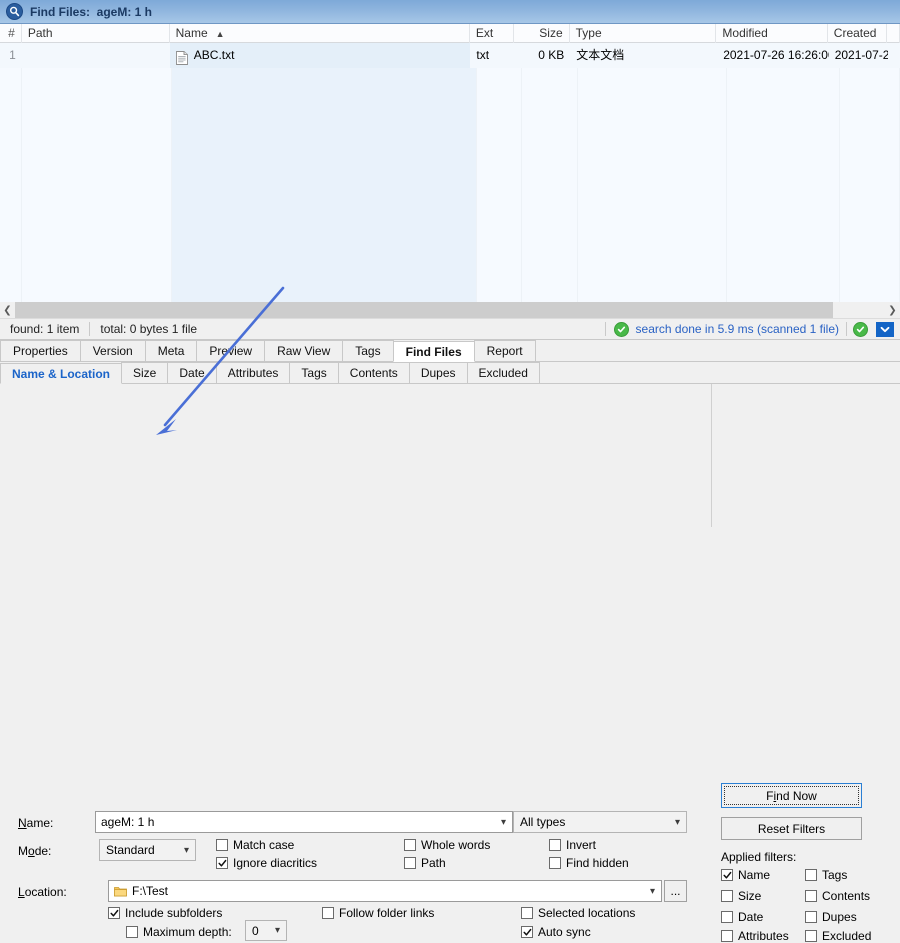 The height and width of the screenshot is (943, 900). Describe the element at coordinates (145, 372) in the screenshot. I see `subtab-size: Size` at that location.